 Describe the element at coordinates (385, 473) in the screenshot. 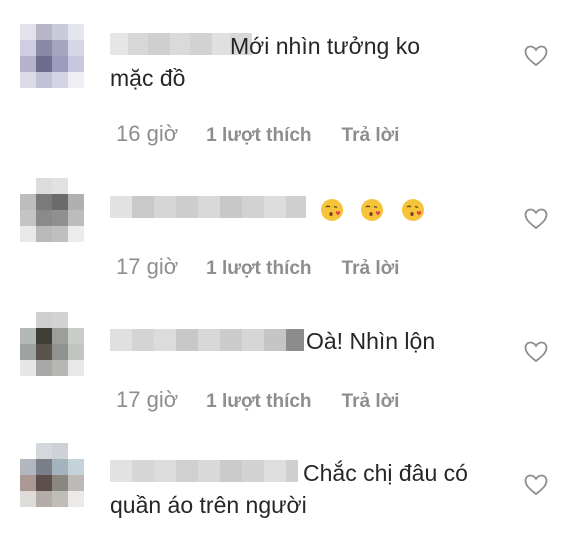

I see `comment-text-line-1: Chắc chị đâu có` at that location.